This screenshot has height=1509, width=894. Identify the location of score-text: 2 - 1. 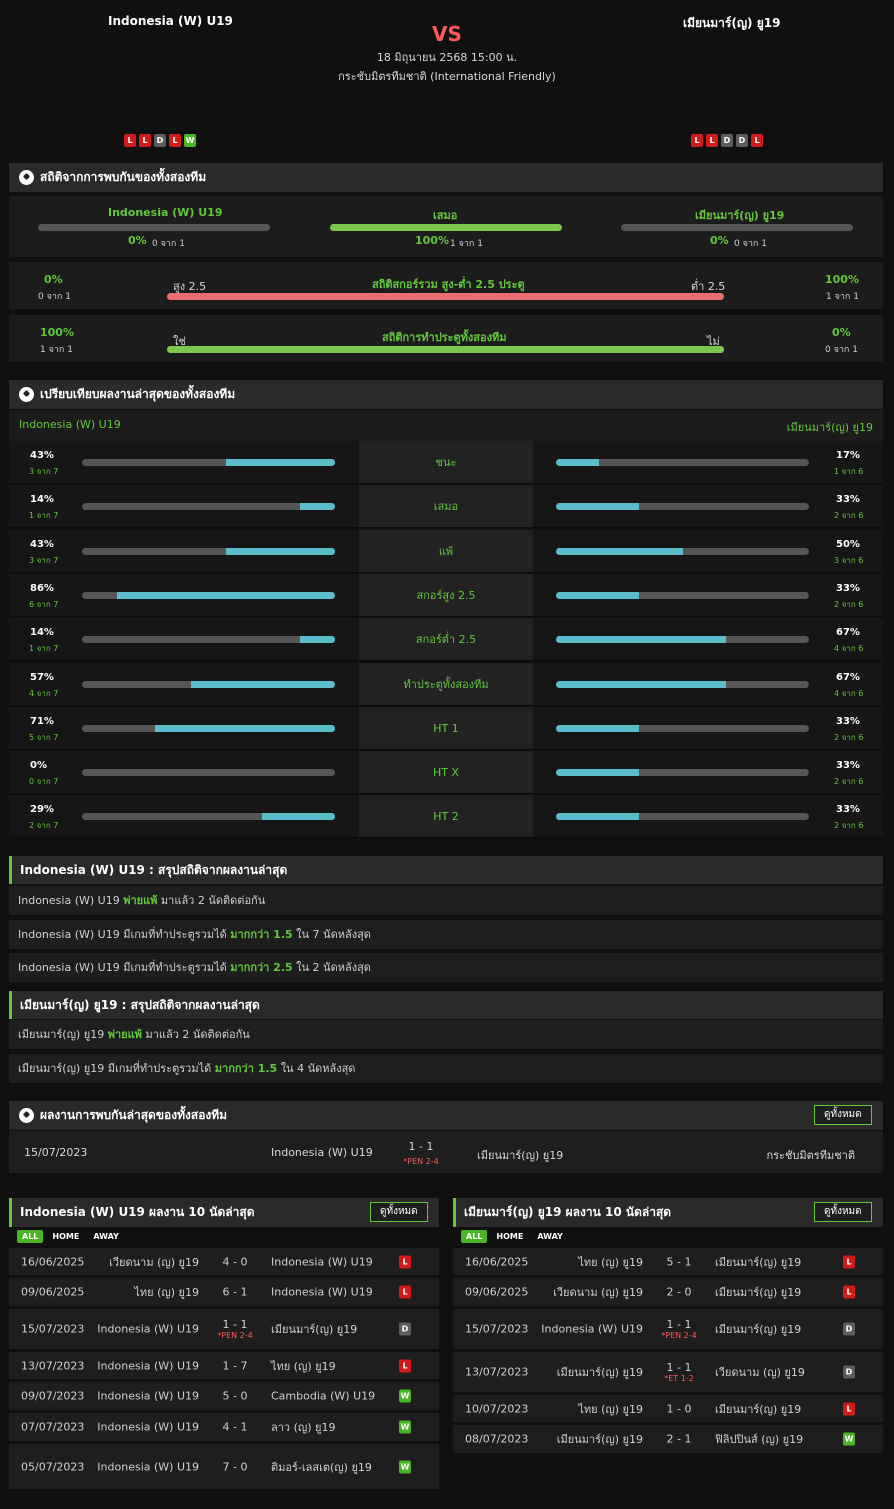
(679, 1439).